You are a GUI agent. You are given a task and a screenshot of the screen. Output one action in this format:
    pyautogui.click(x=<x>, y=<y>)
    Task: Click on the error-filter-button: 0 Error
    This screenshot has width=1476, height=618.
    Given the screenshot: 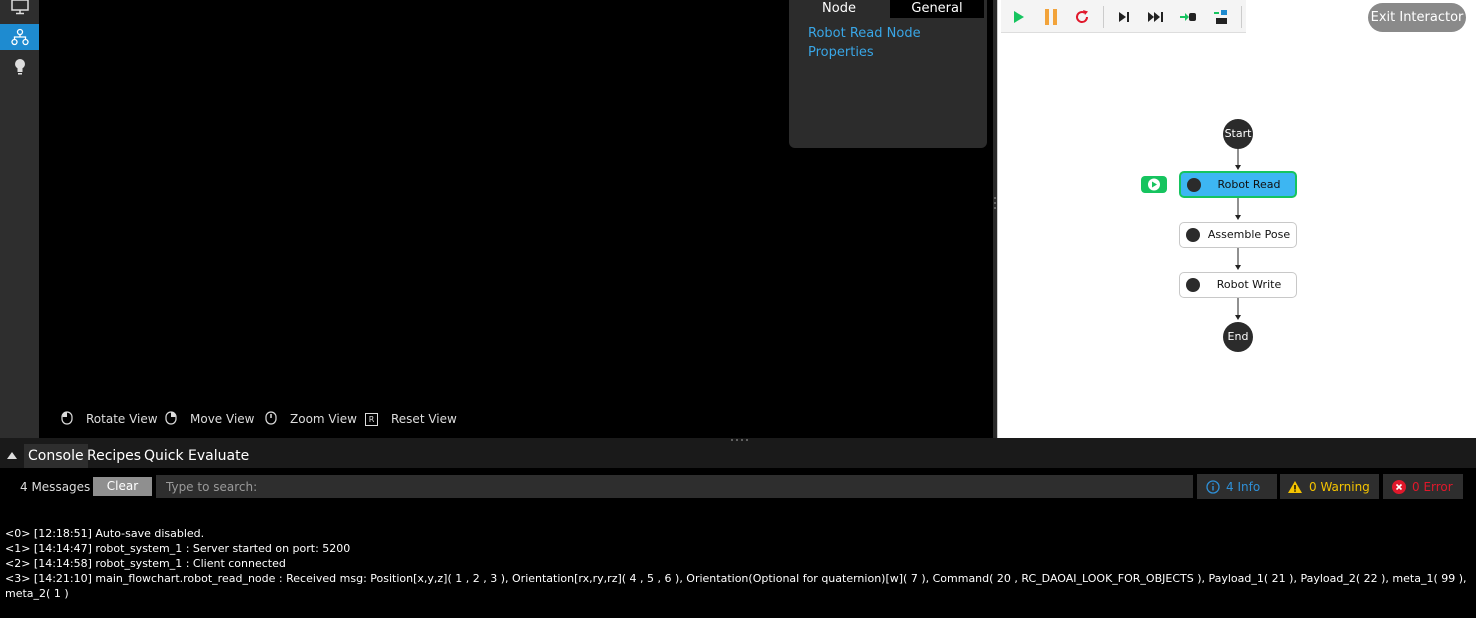 What is the action you would take?
    pyautogui.click(x=1423, y=486)
    